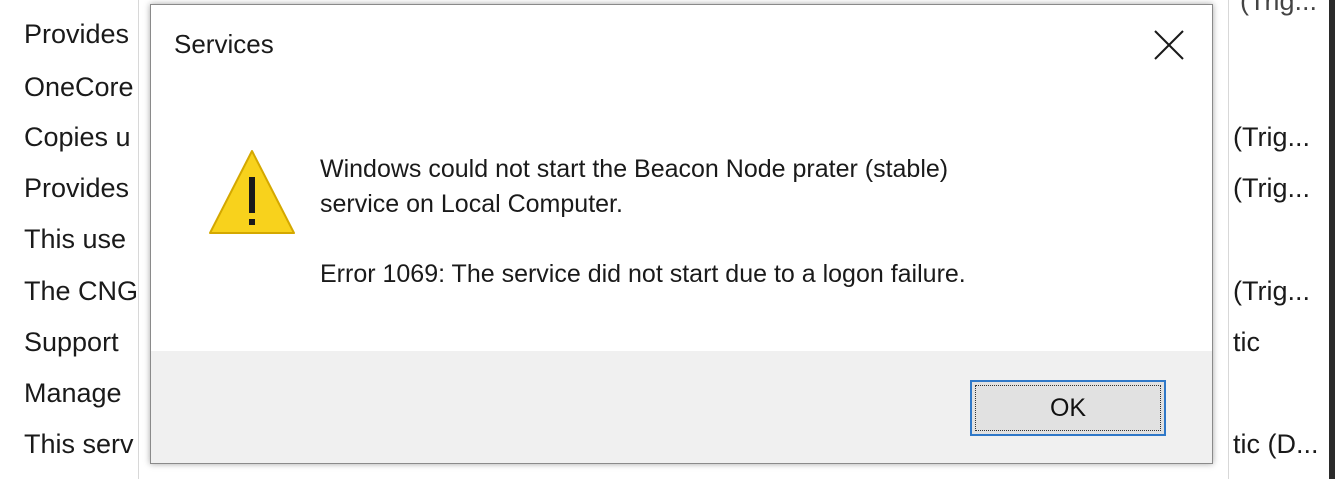  I want to click on close-icon, so click(1169, 45).